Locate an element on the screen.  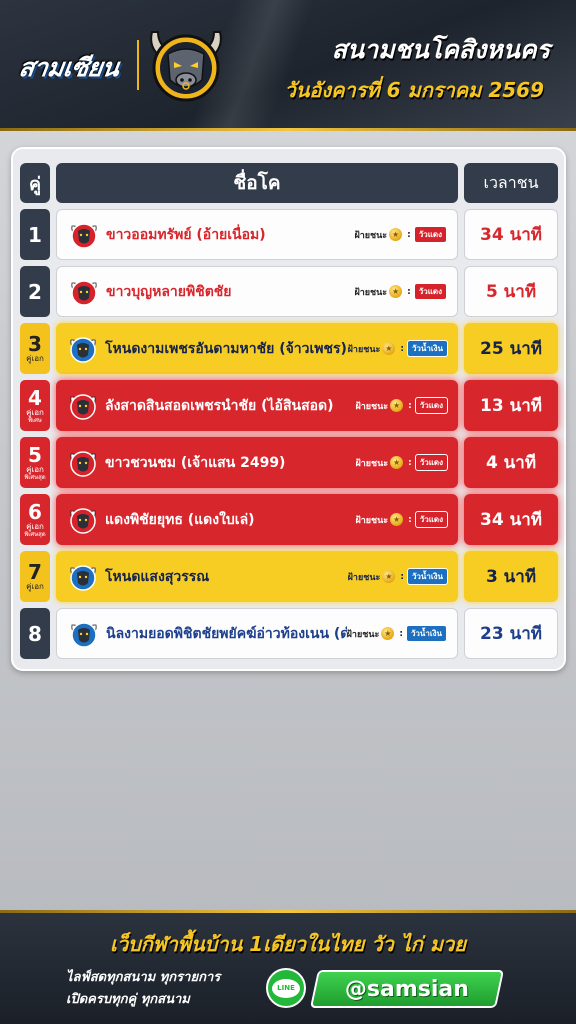
line-id-button: @samsian is located at coordinates (407, 989).